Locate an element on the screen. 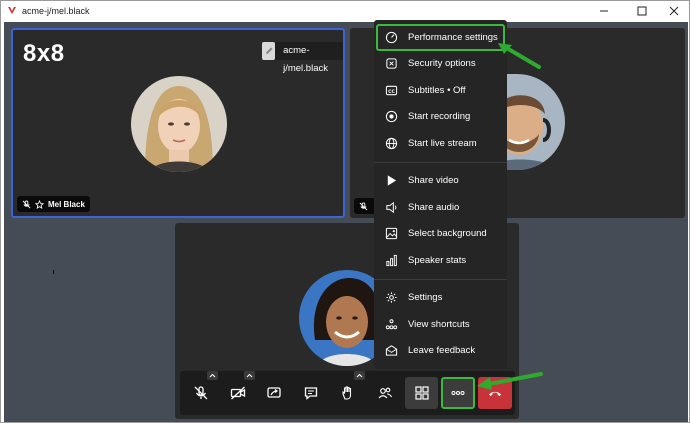 This screenshot has height=423, width=690. menu-item-label: Performance settings is located at coordinates (453, 37).